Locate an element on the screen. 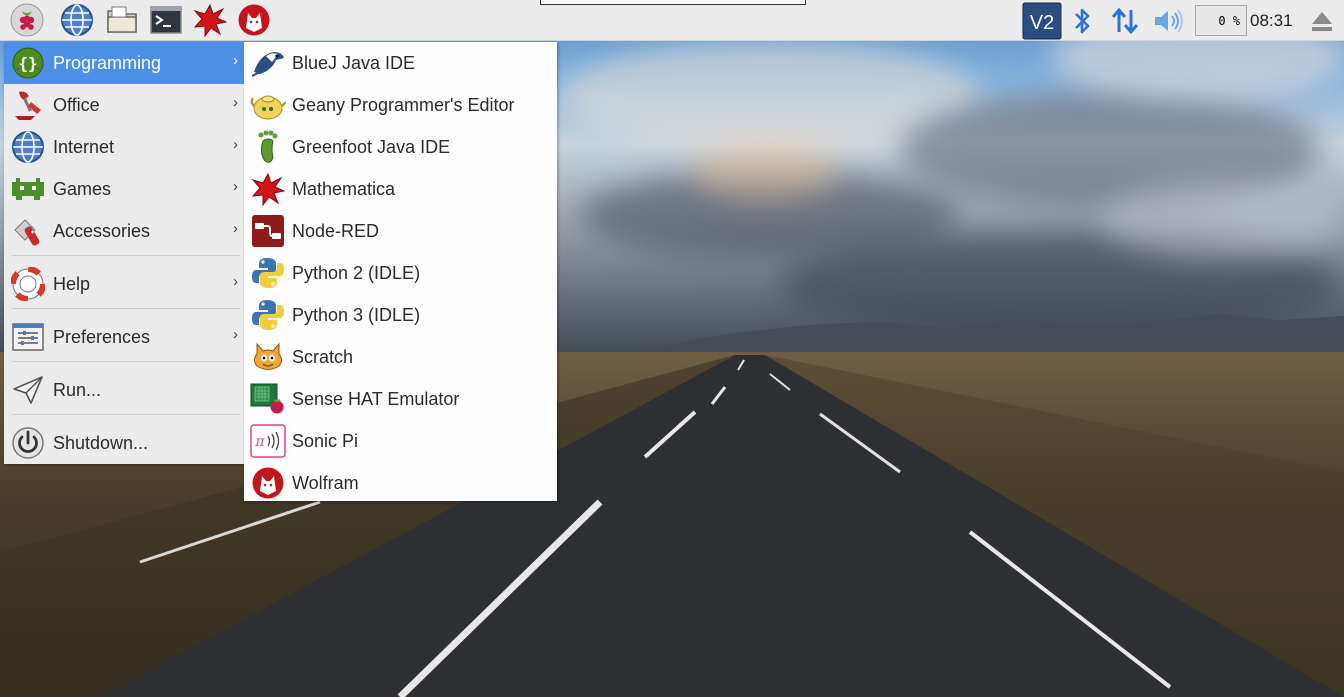  wolfram-launcher is located at coordinates (254, 20).